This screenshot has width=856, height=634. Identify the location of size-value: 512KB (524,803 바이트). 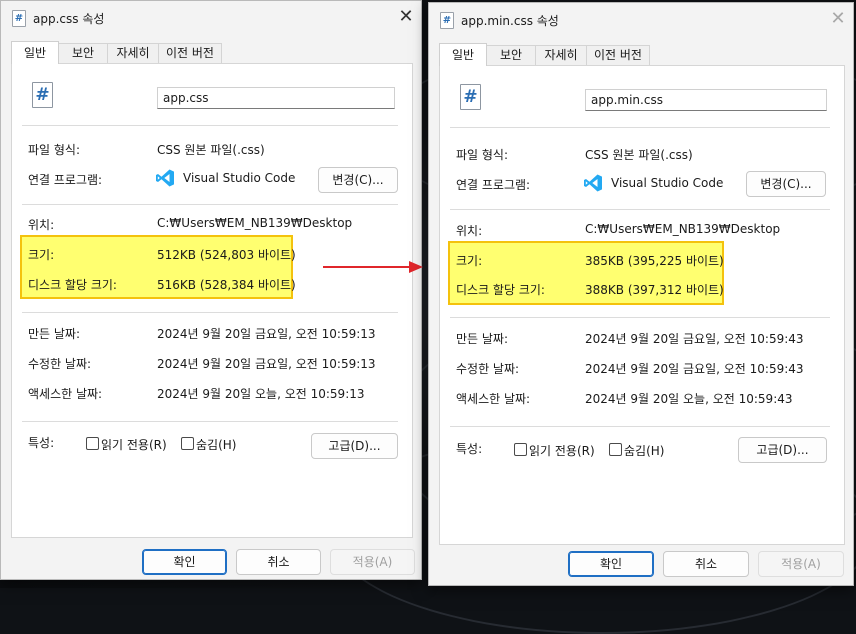
(226, 255).